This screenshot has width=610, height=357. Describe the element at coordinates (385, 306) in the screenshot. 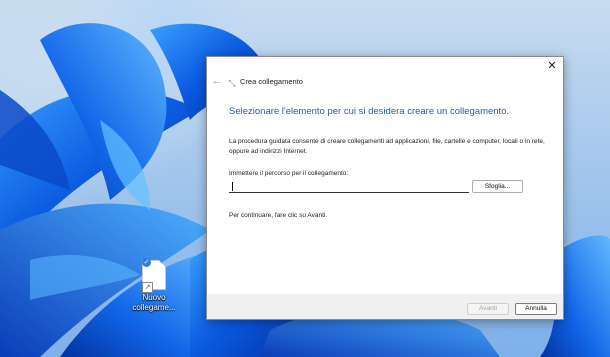

I see `dialog-footer` at that location.